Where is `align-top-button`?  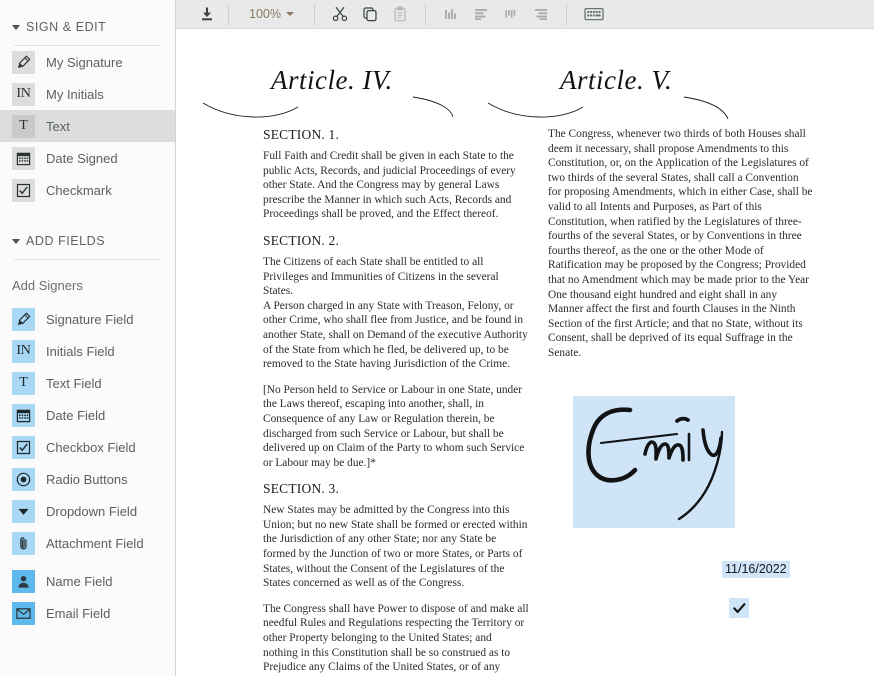
align-top-button is located at coordinates (481, 14).